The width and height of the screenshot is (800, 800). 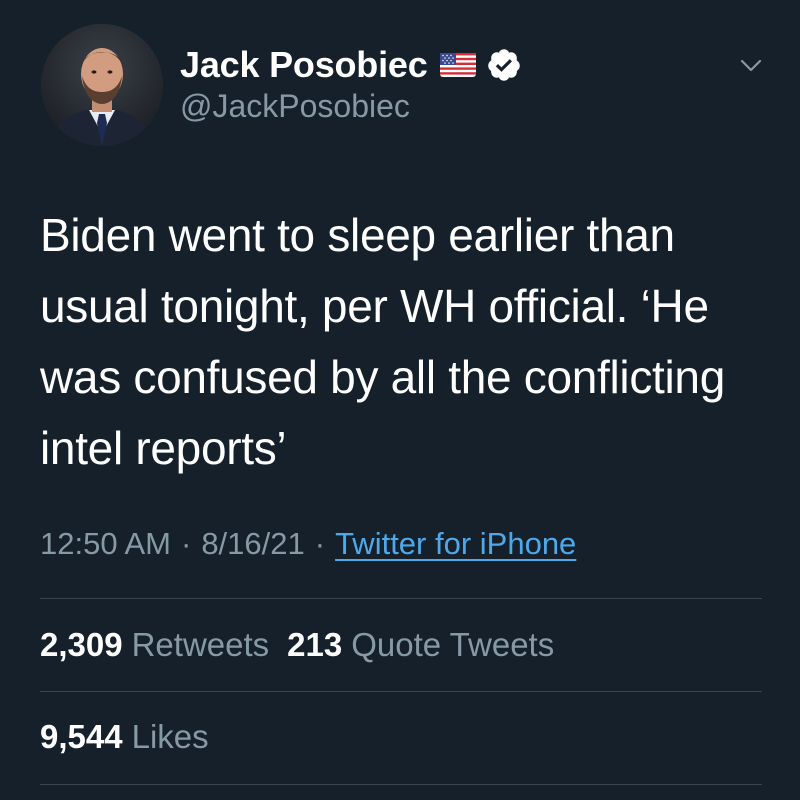 I want to click on tweet-meta: 12:50 AM · 8/16/21 · Twitter for iPhone, so click(x=308, y=544).